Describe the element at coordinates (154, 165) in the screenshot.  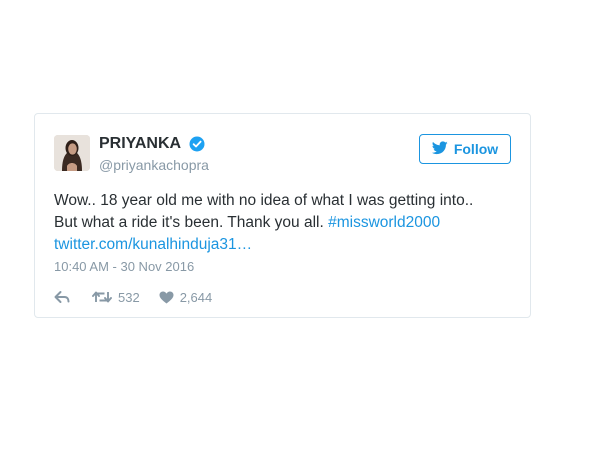
I see `user-handle: @priyankachopra` at that location.